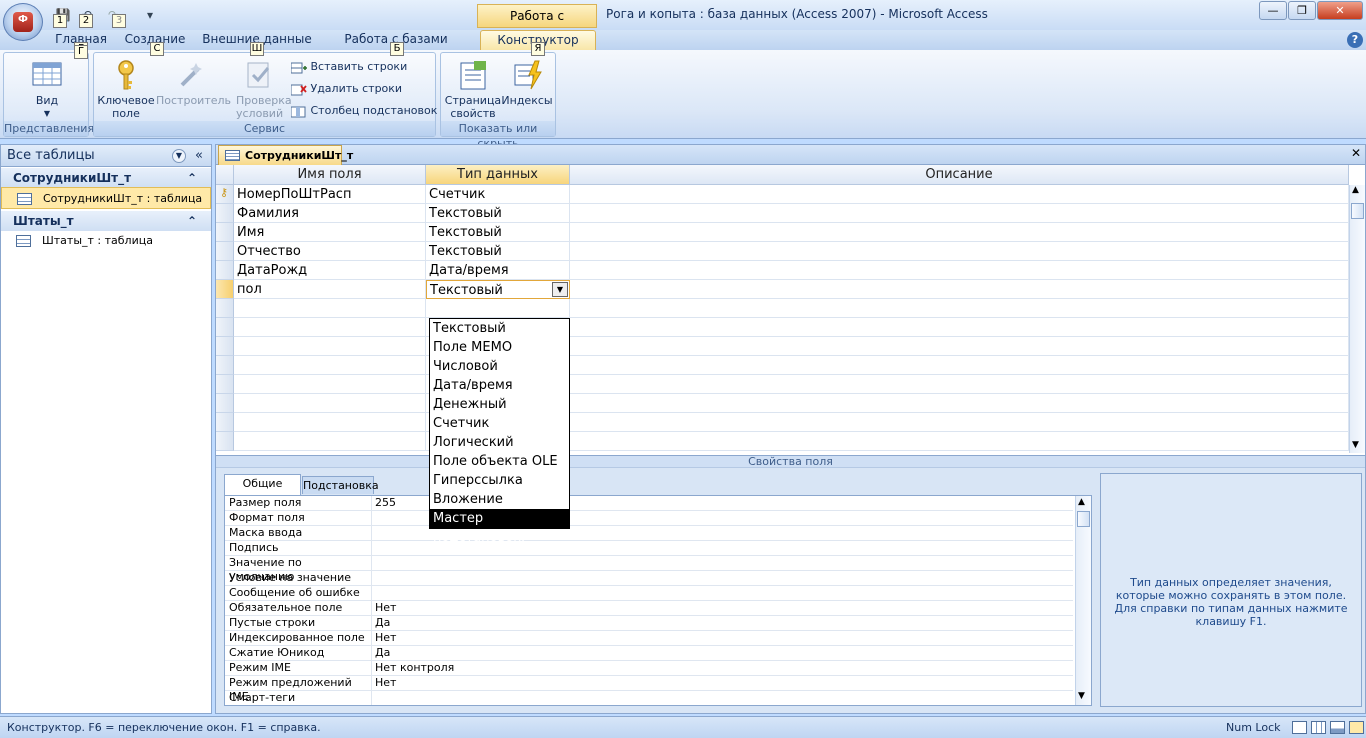 This screenshot has width=1366, height=738. I want to click on nav-group-employees: СотрудникиШт_т ⌃, so click(106, 178).